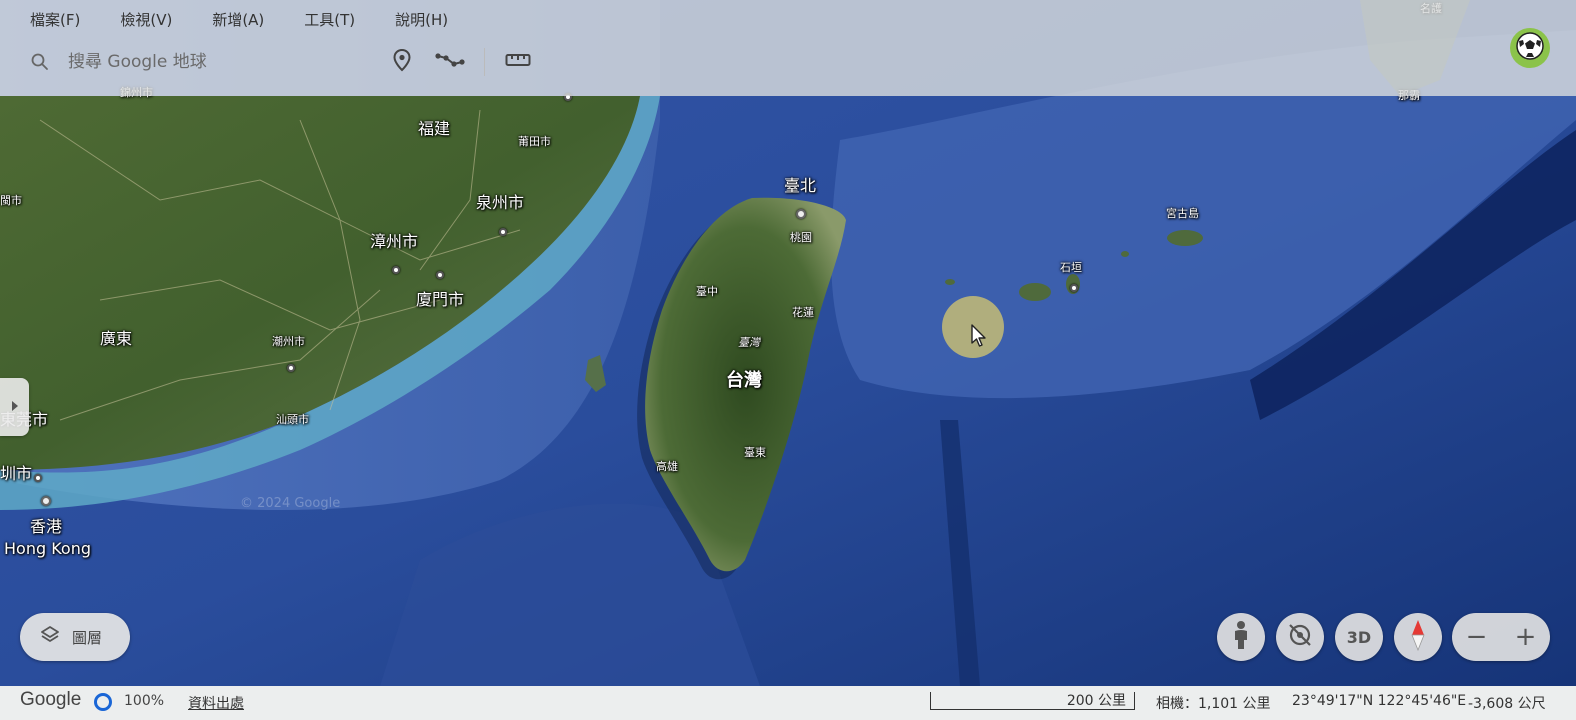 The width and height of the screenshot is (1576, 720). I want to click on avatar, so click(1530, 48).